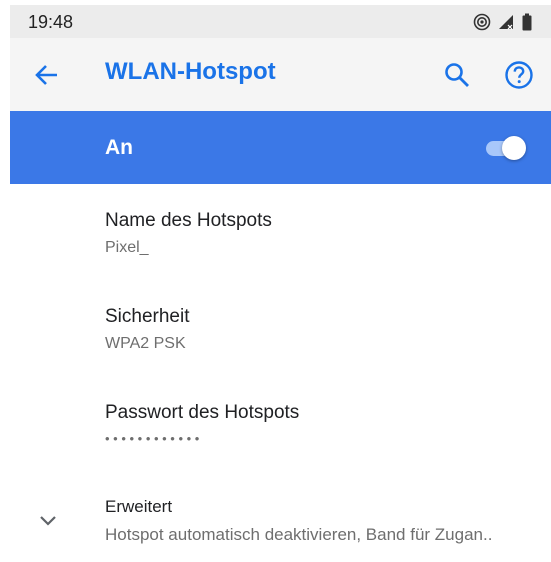 This screenshot has width=551, height=562. I want to click on setting-summary: WPA2 PSK, so click(145, 343).